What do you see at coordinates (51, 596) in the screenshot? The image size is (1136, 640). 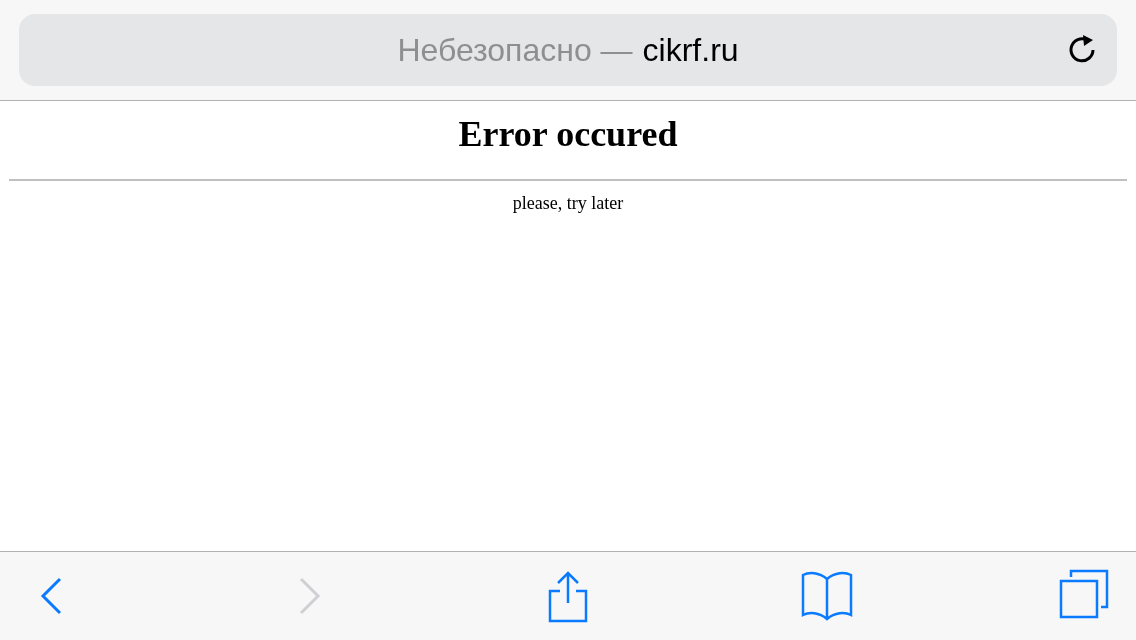 I see `back-icon` at bounding box center [51, 596].